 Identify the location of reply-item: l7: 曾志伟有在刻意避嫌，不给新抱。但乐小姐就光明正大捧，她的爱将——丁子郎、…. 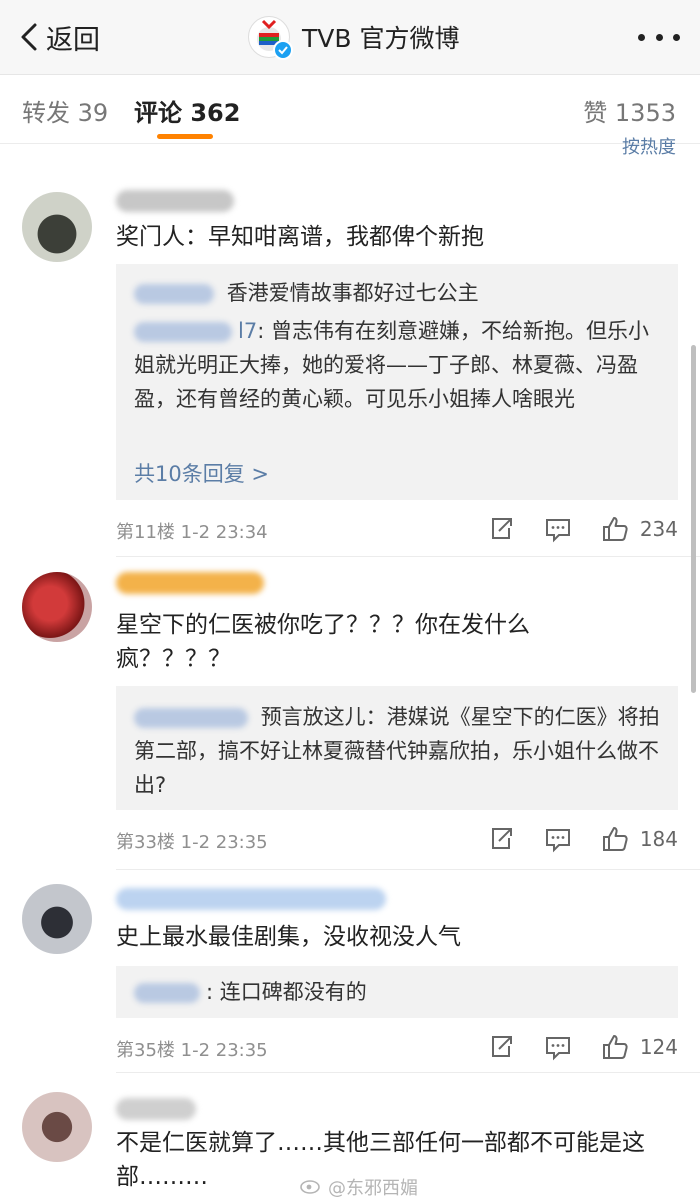
(399, 365).